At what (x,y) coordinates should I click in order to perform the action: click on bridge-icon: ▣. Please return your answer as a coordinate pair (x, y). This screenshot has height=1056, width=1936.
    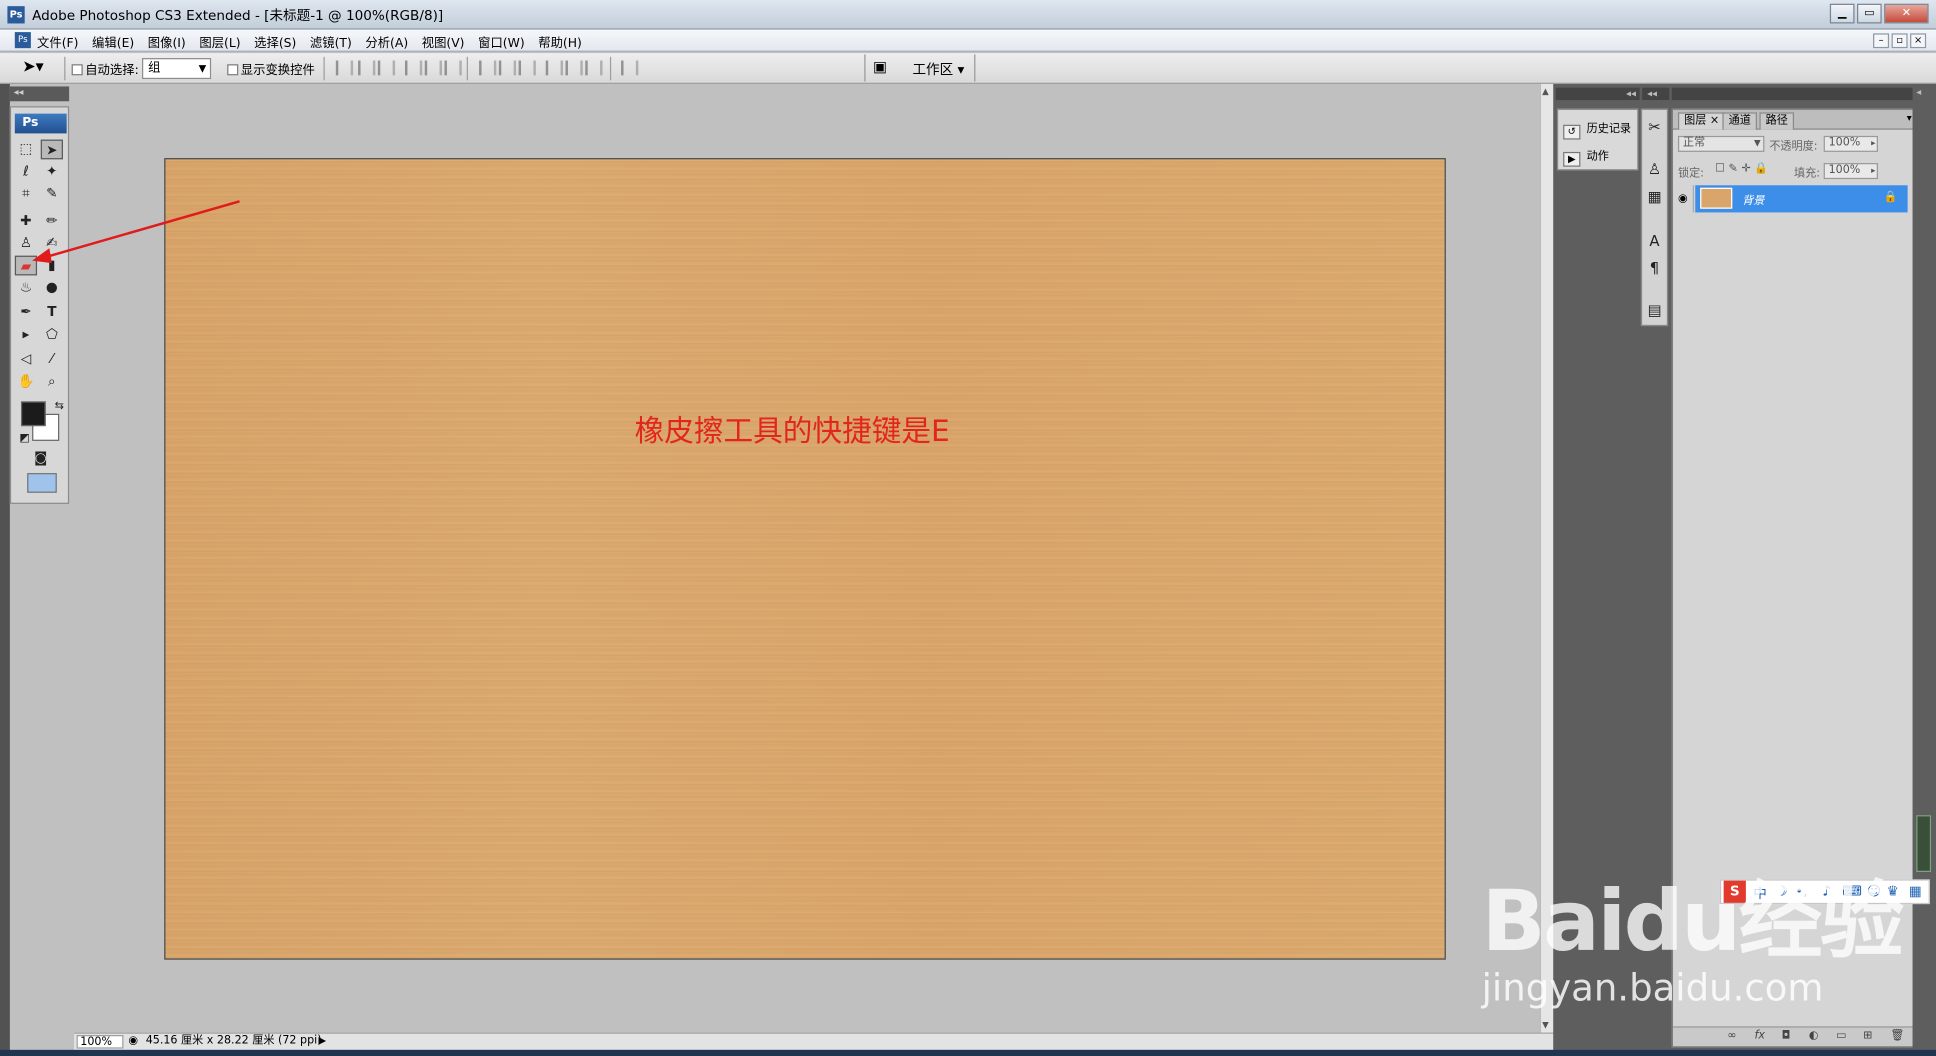
    Looking at the image, I should click on (880, 66).